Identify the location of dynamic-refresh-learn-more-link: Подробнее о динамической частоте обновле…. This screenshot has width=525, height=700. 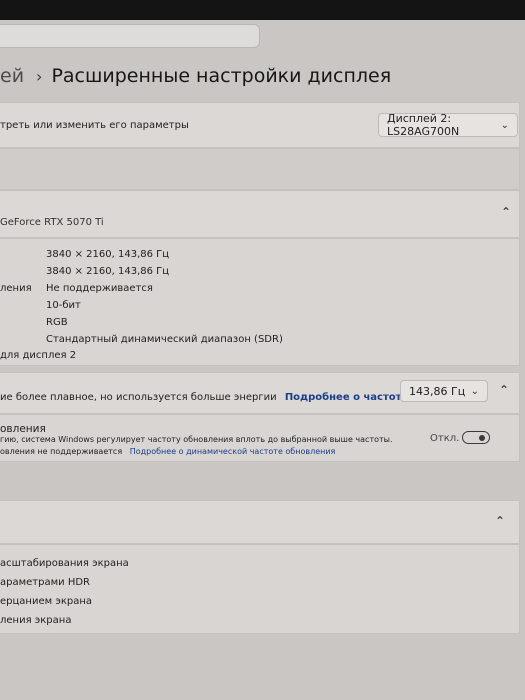
(233, 451).